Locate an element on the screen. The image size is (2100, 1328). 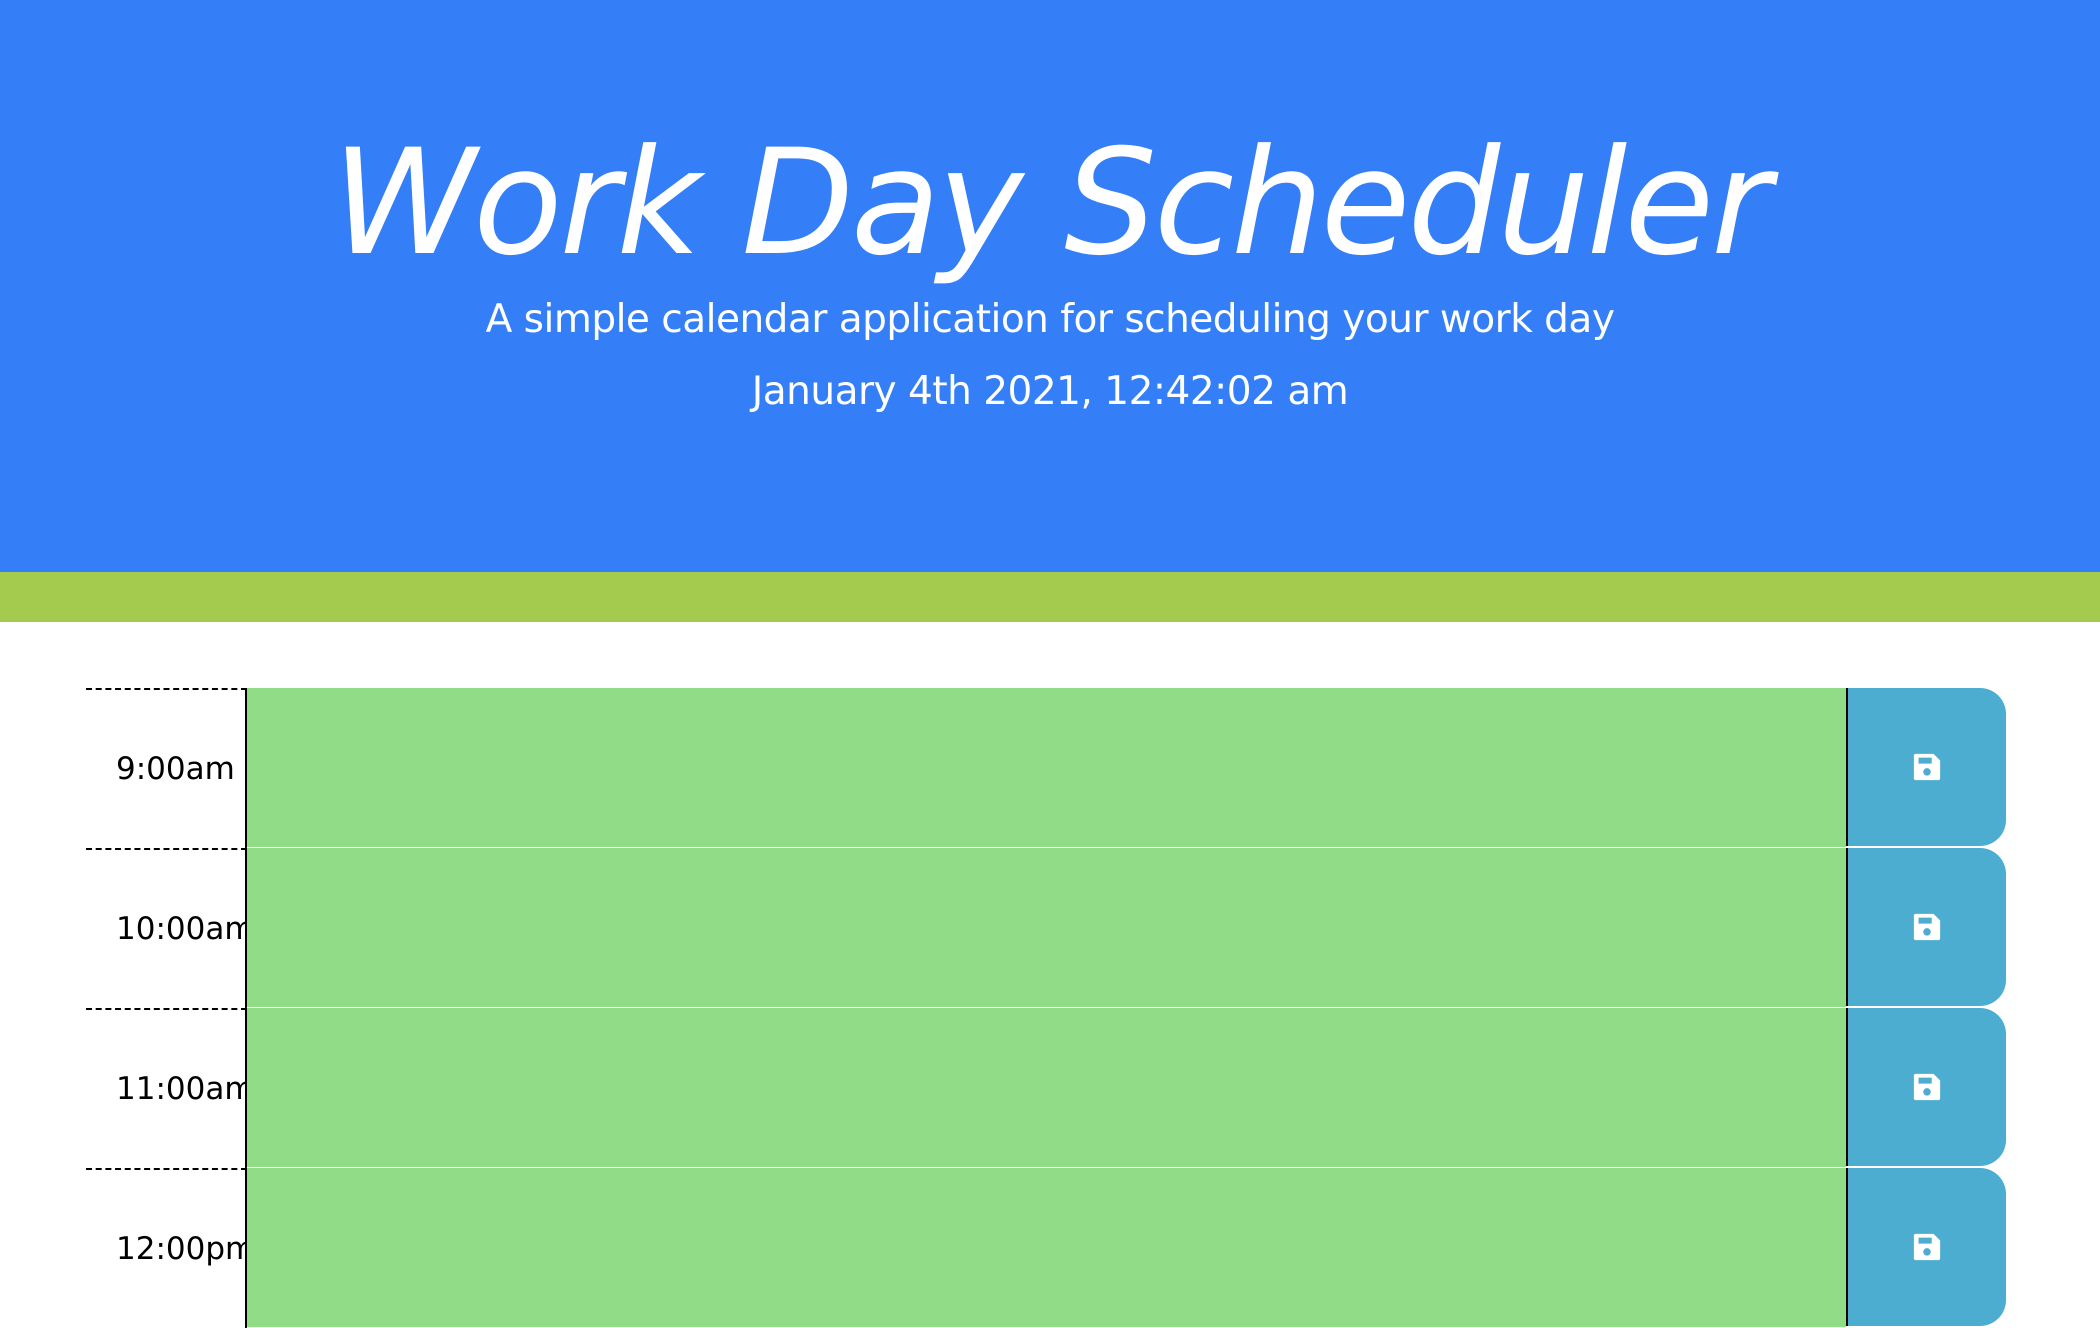
time-block-9am: 9:00am is located at coordinates (1046, 768).